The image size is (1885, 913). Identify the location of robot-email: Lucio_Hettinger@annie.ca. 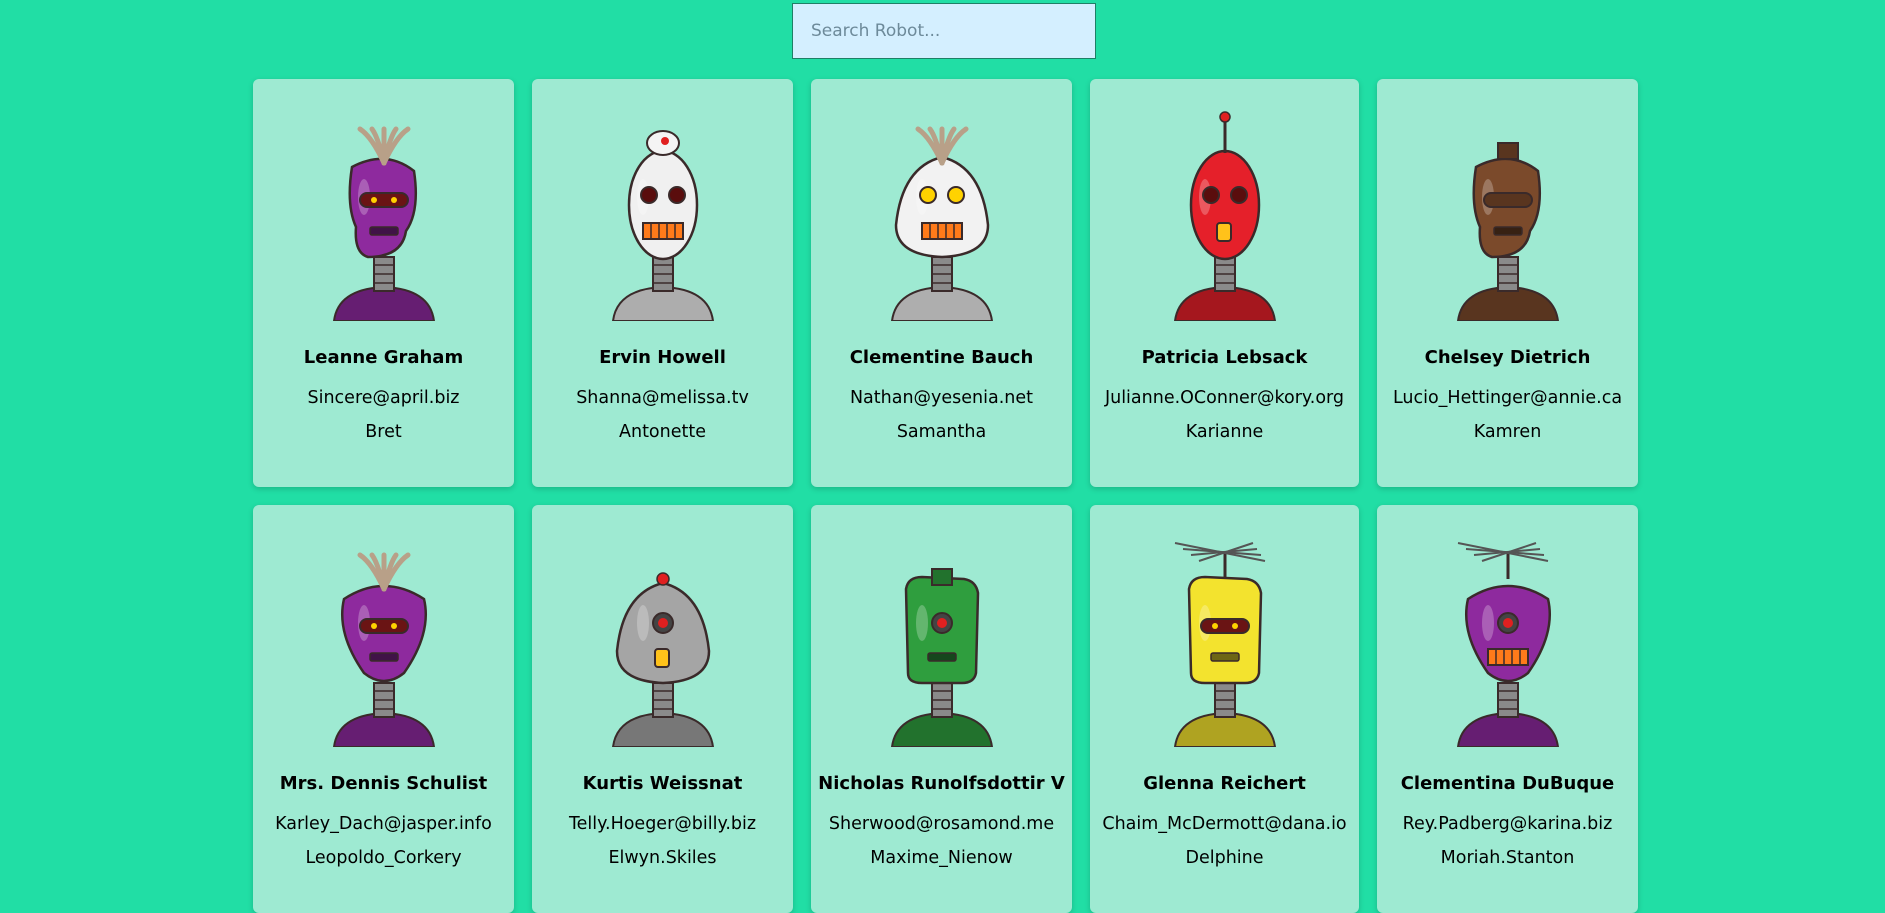
(1507, 398).